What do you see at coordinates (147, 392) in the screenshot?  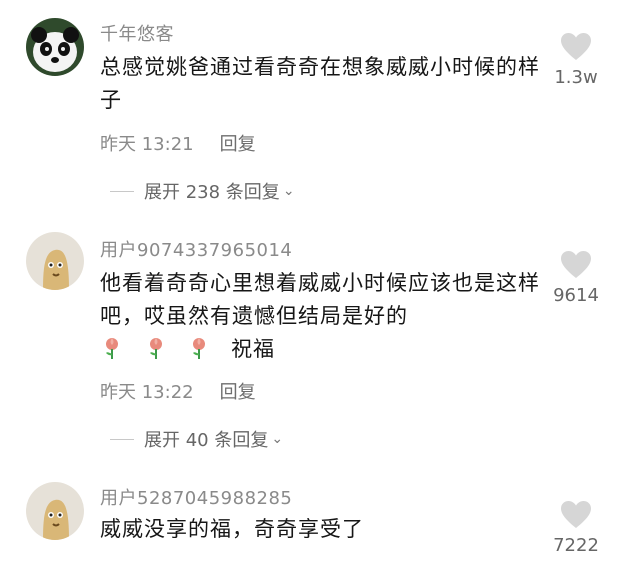 I see `timestamp: 昨天 13:22` at bounding box center [147, 392].